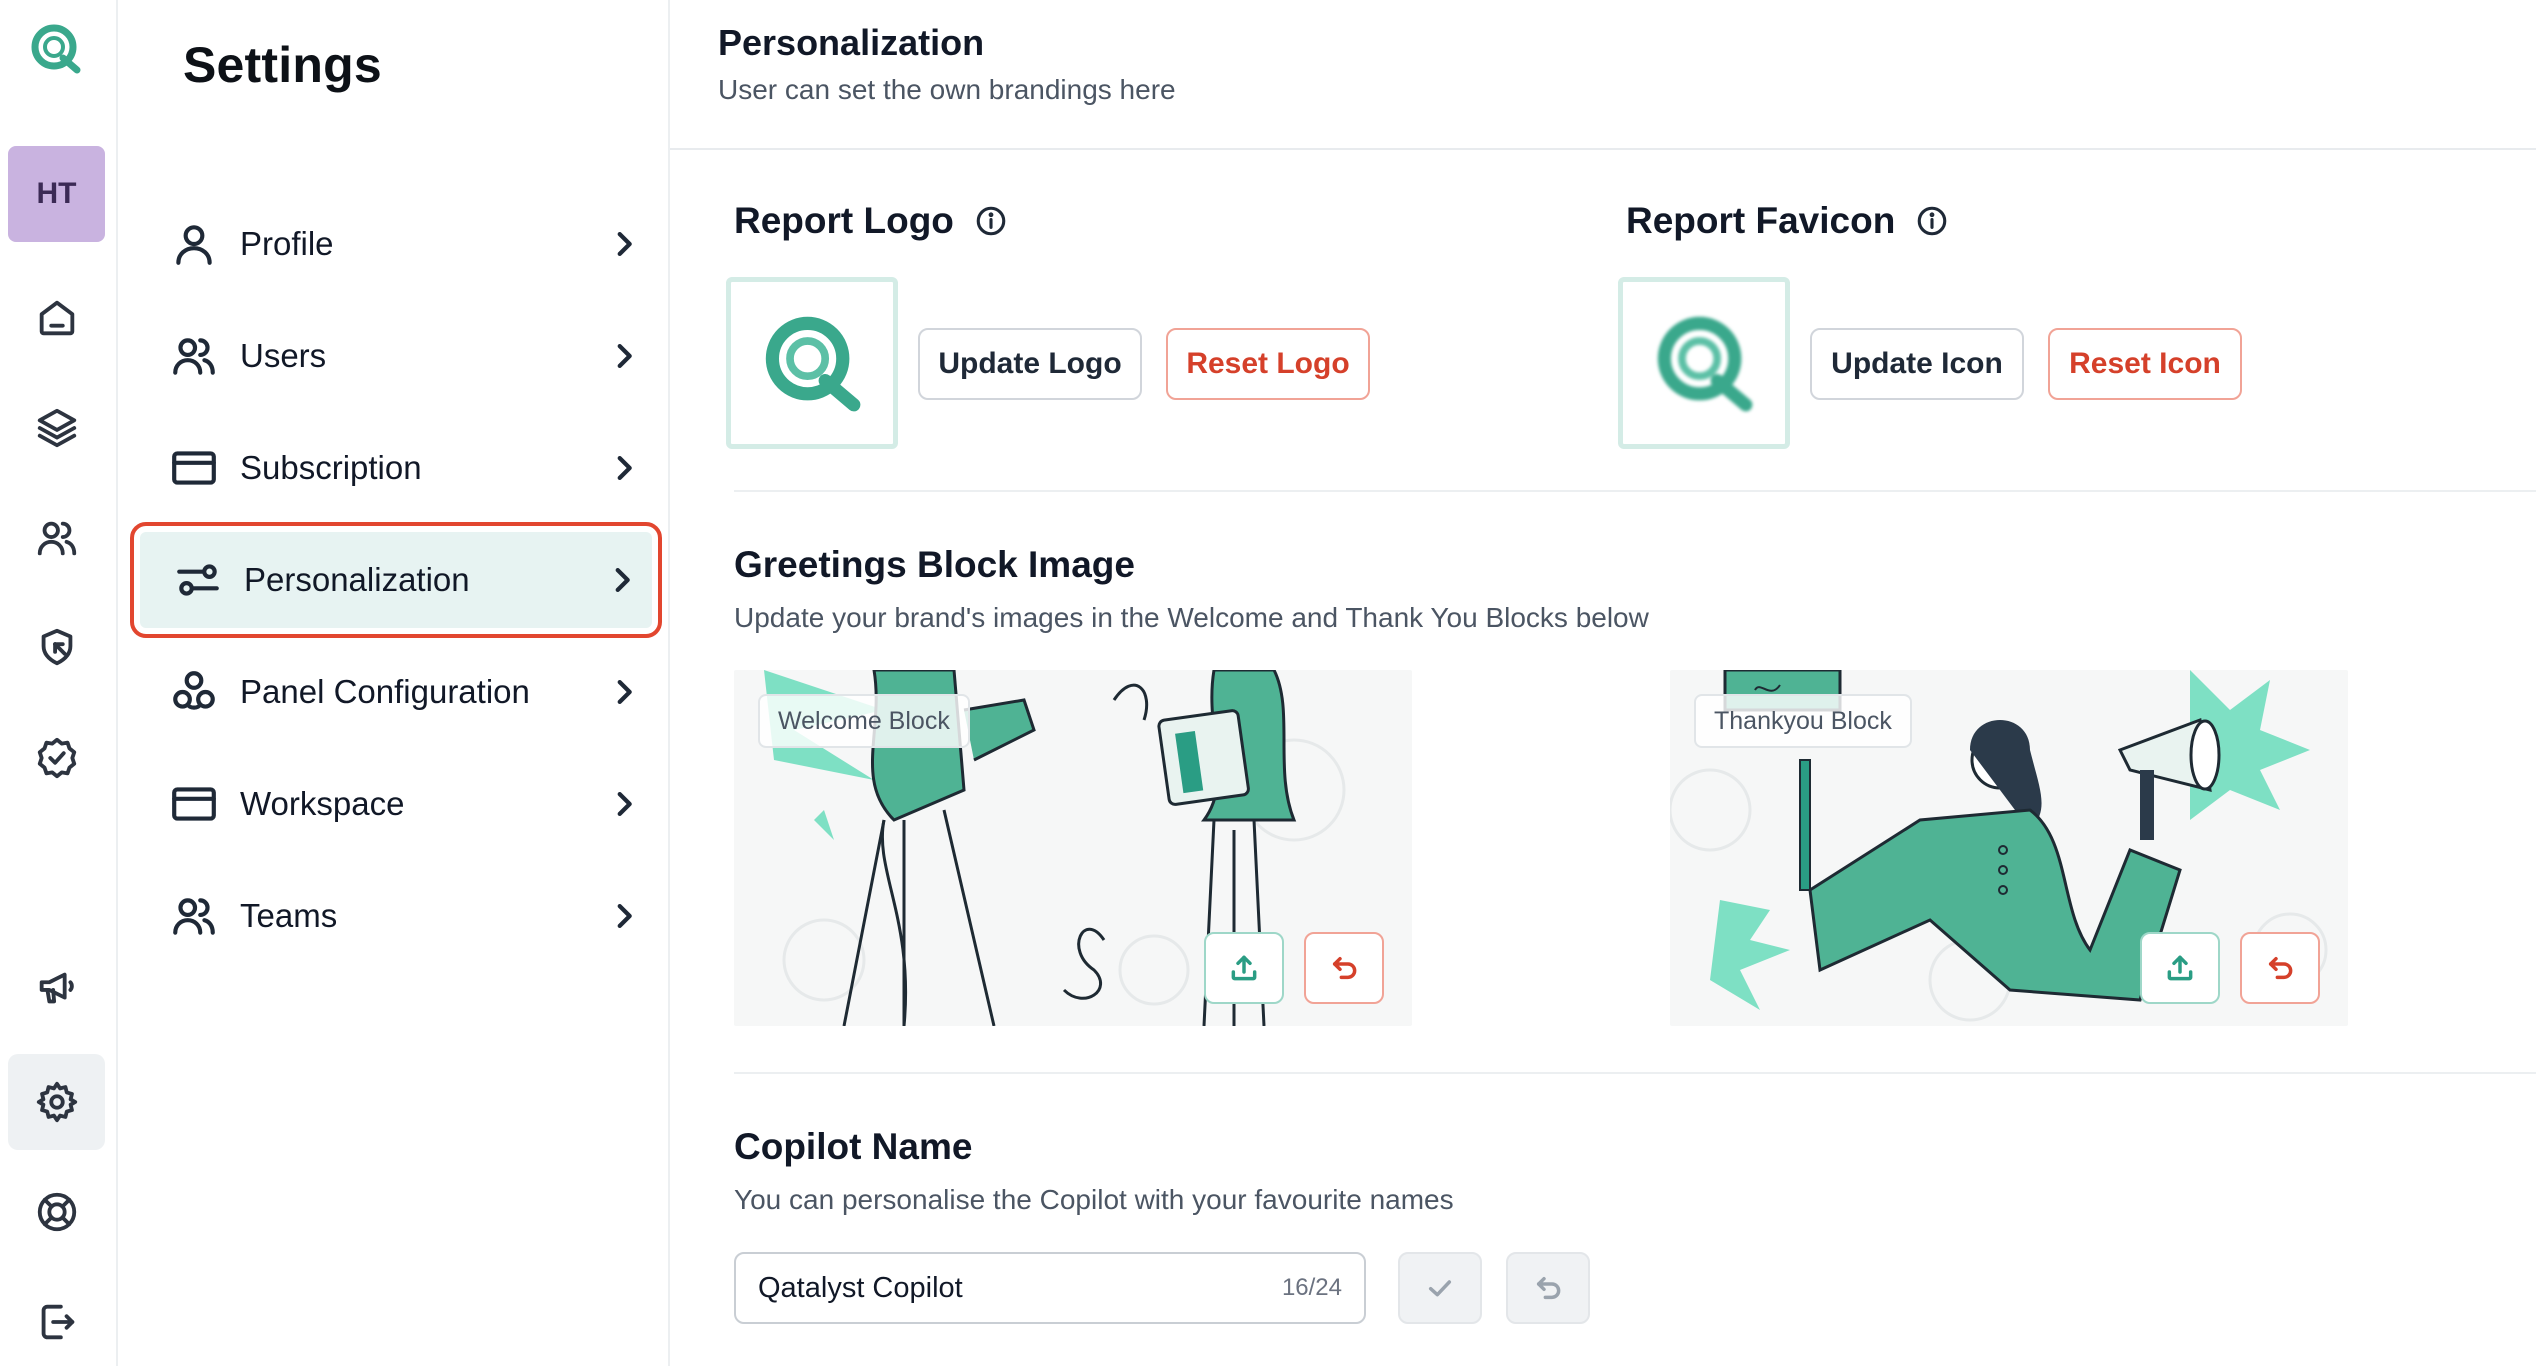  I want to click on settings-item-teams: Teams, so click(395, 916).